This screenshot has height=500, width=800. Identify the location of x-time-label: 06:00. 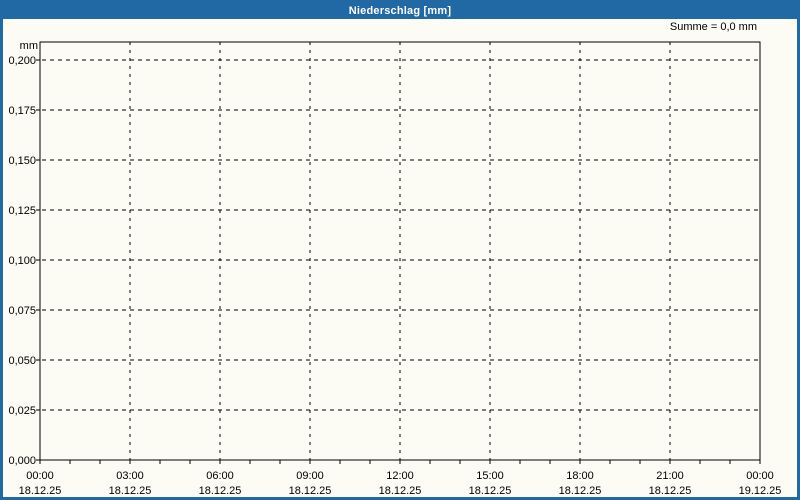
(220, 476).